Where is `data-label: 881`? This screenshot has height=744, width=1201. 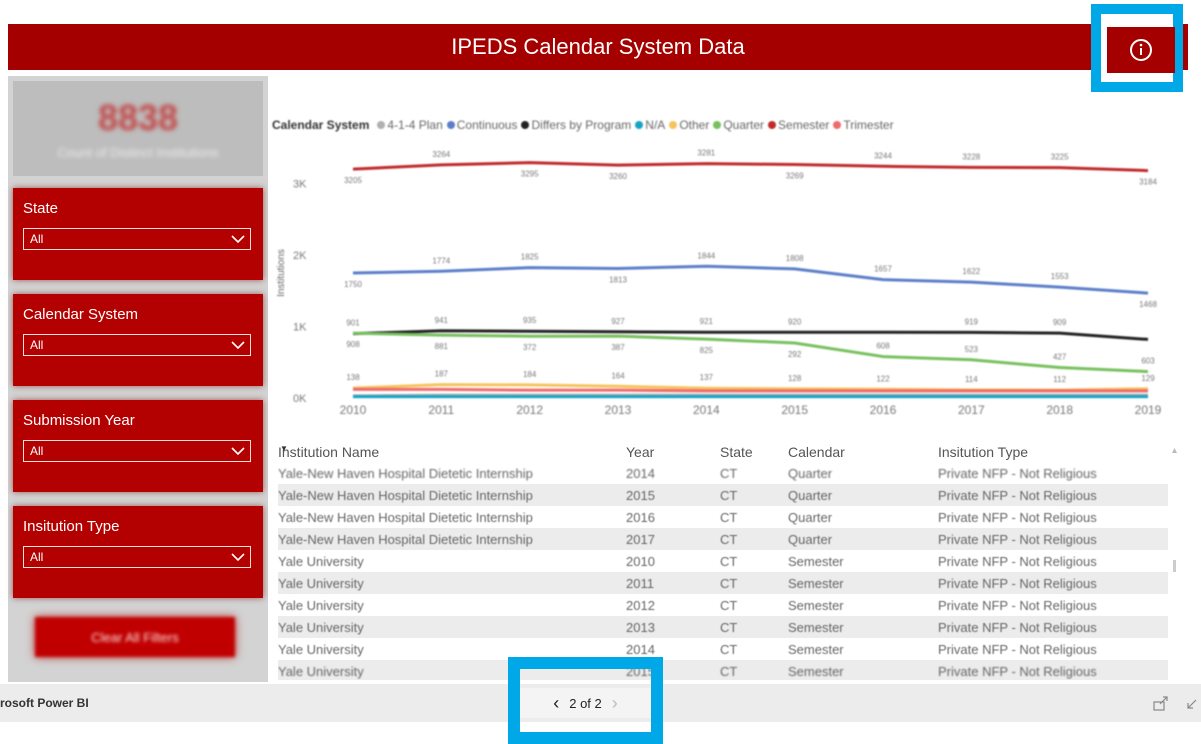 data-label: 881 is located at coordinates (442, 346).